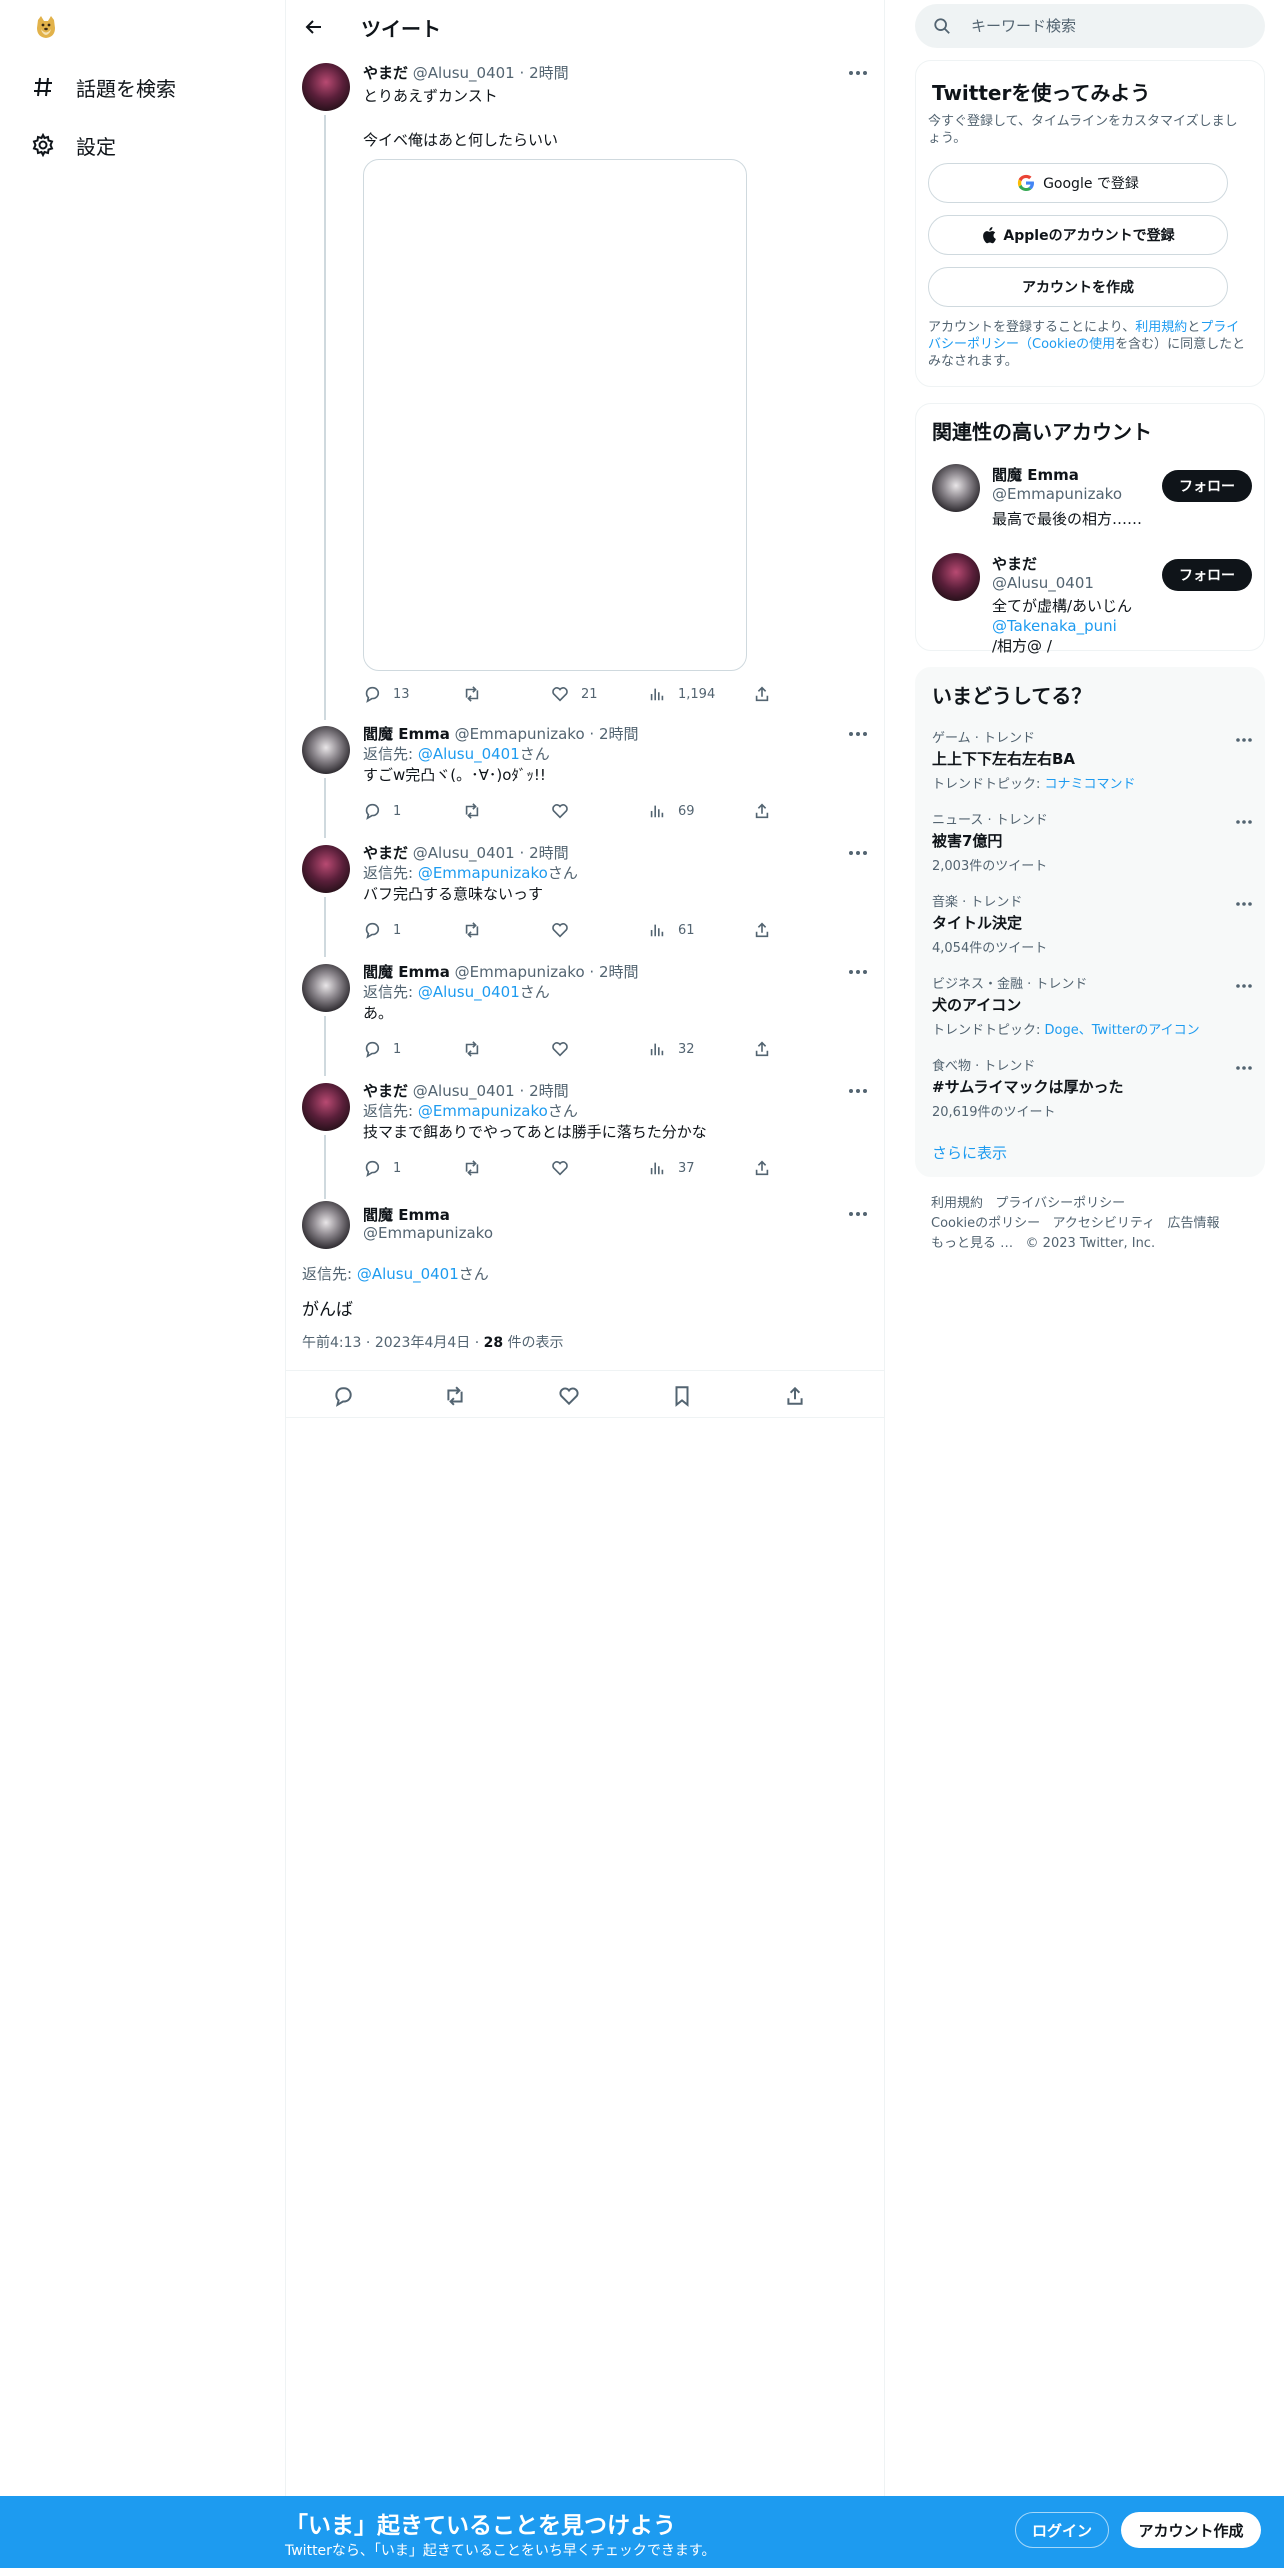  I want to click on trend-topic-link: Doge、Twitterのアイコン, so click(1122, 1030).